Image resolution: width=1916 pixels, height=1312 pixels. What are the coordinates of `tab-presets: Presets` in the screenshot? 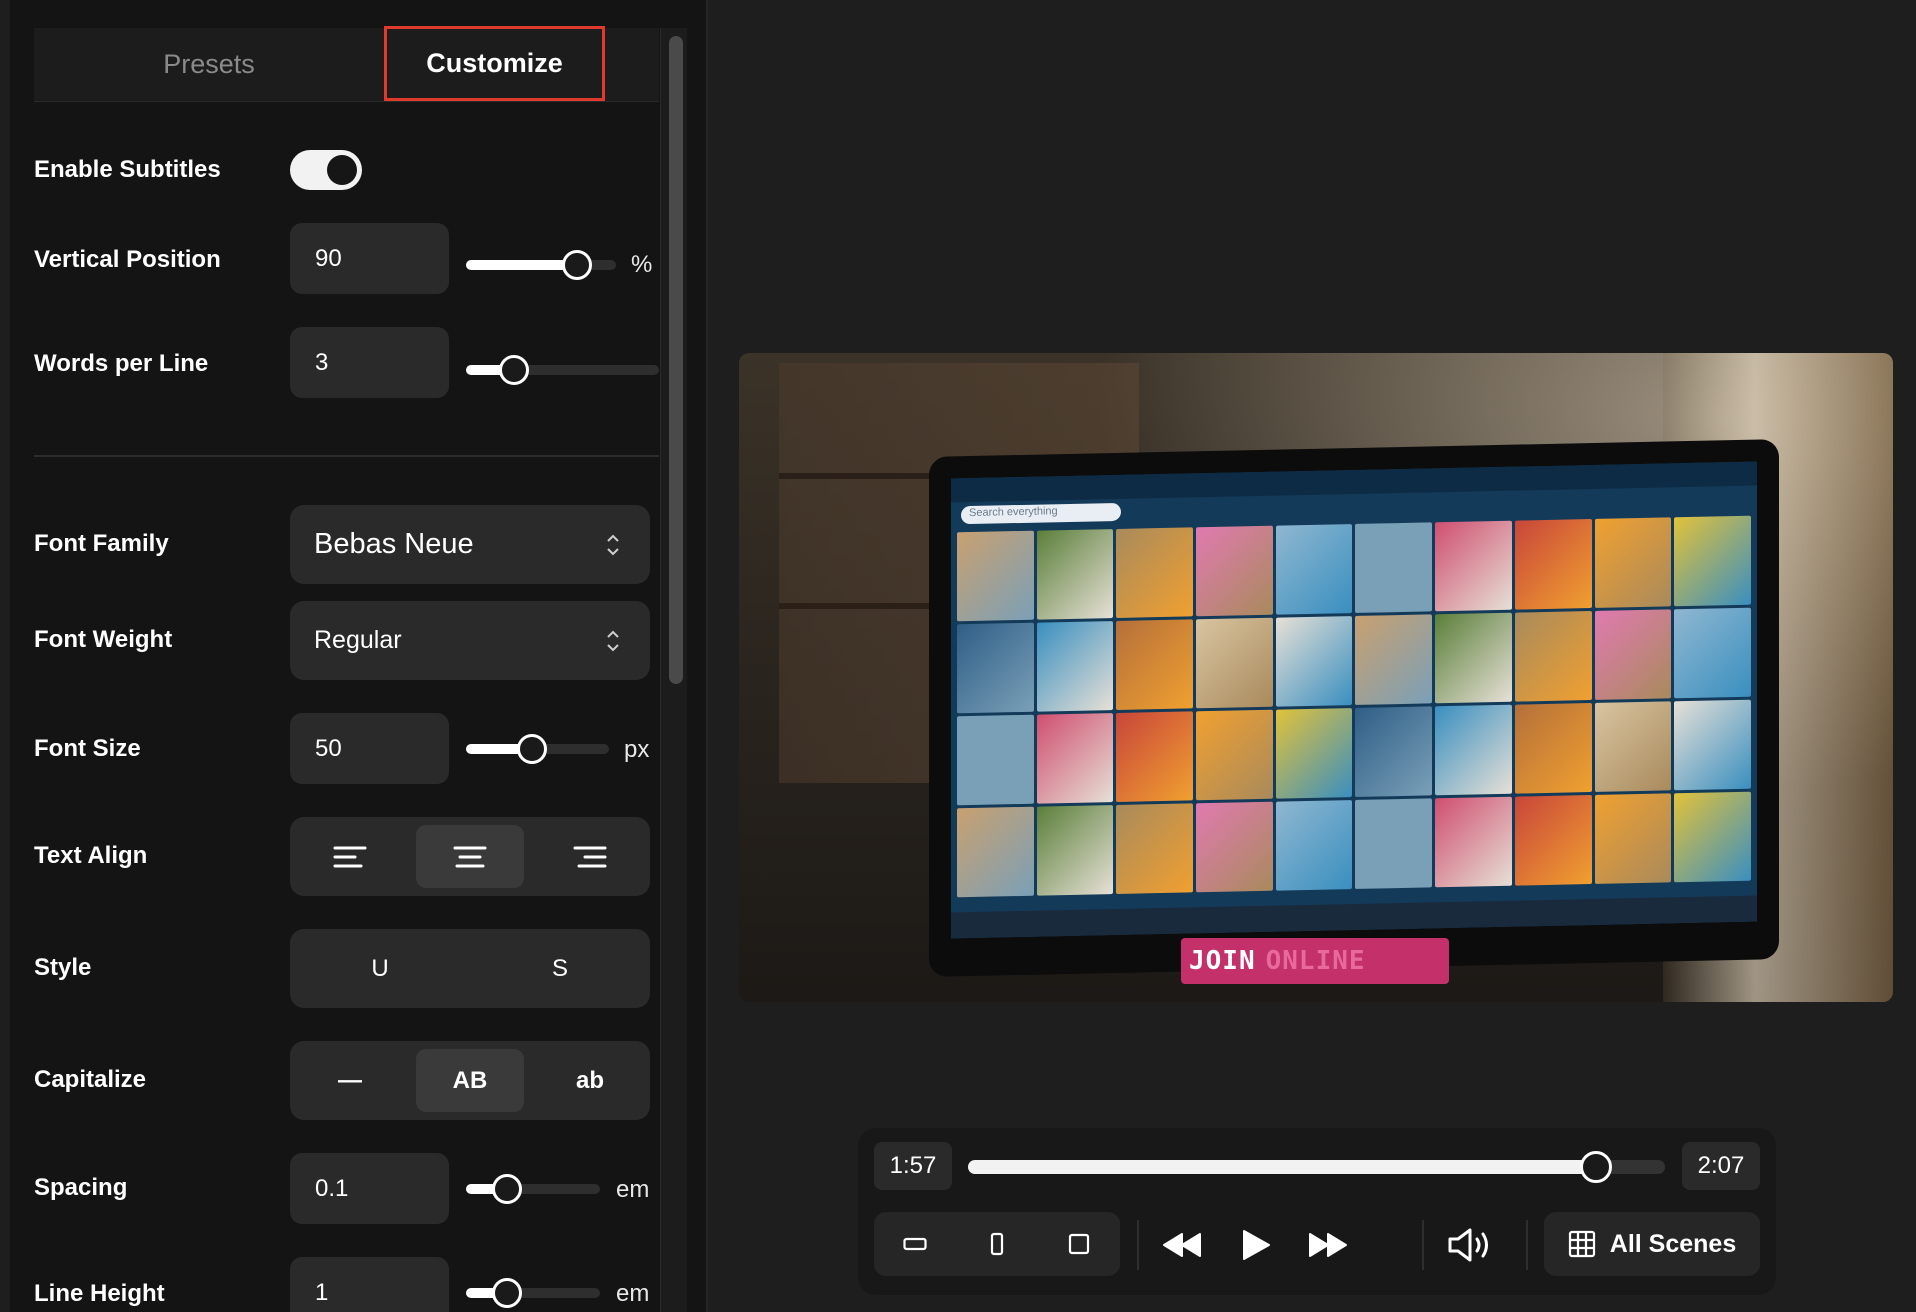 It's located at (209, 64).